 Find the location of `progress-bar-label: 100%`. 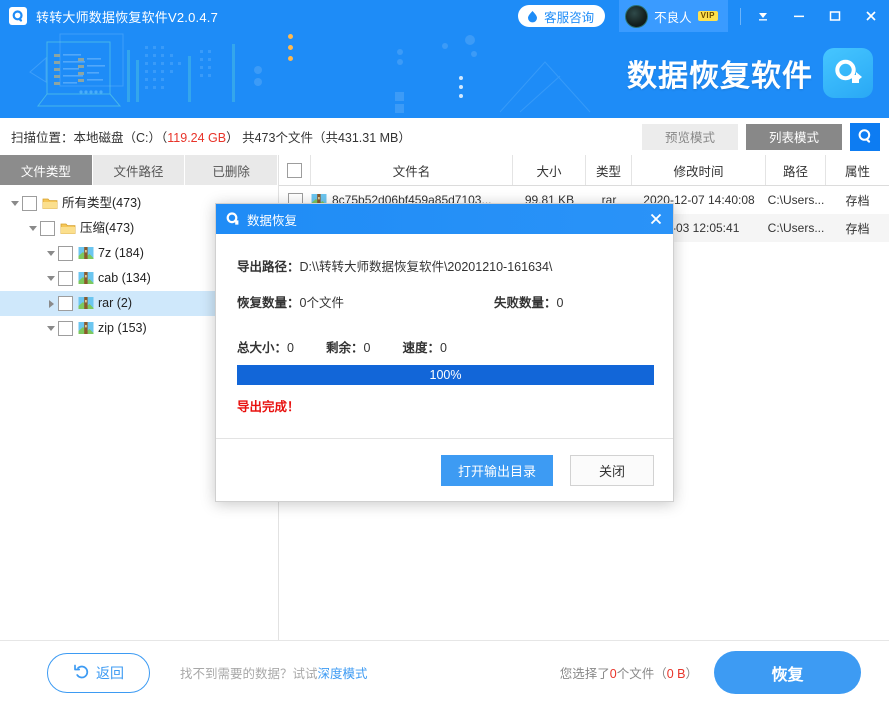

progress-bar-label: 100% is located at coordinates (445, 375).